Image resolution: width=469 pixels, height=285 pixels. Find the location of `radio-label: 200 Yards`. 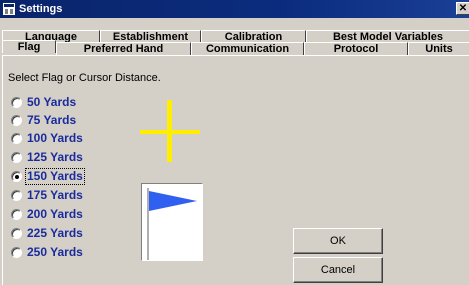

radio-label: 200 Yards is located at coordinates (55, 214).